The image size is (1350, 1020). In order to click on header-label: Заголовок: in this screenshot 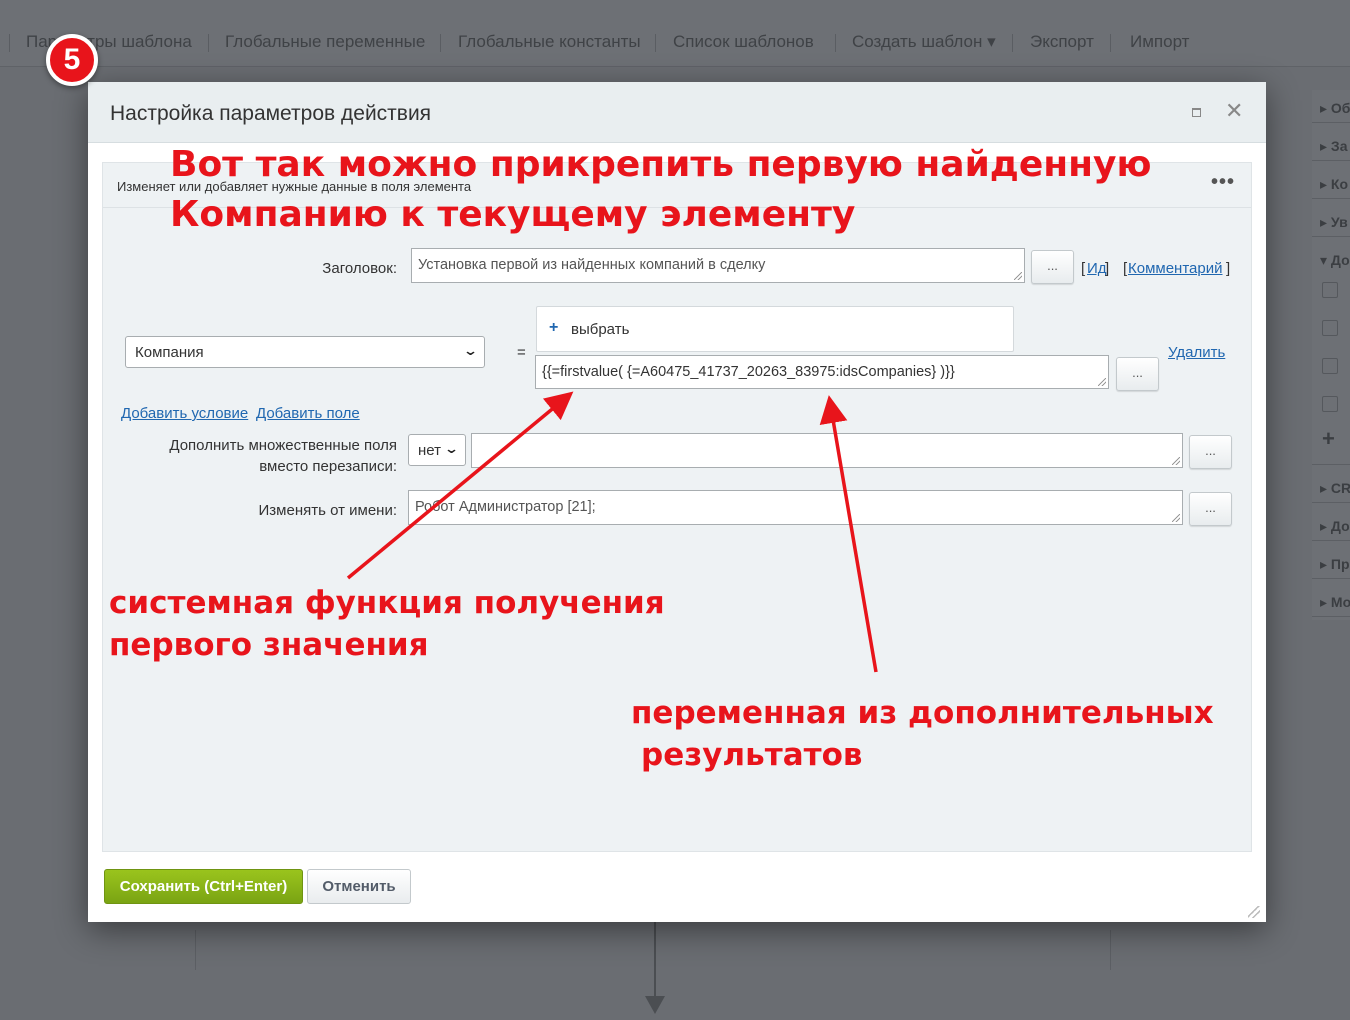, I will do `click(359, 268)`.